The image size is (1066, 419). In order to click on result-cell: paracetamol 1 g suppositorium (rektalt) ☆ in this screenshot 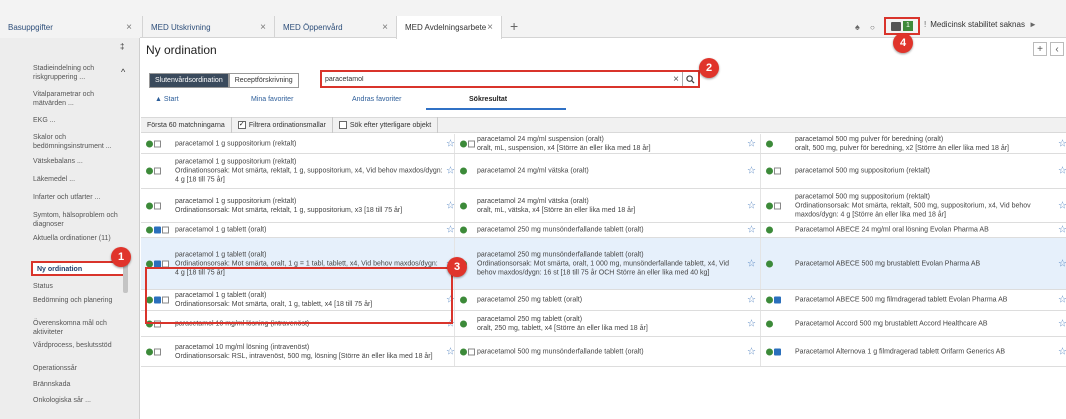, I will do `click(298, 143)`.